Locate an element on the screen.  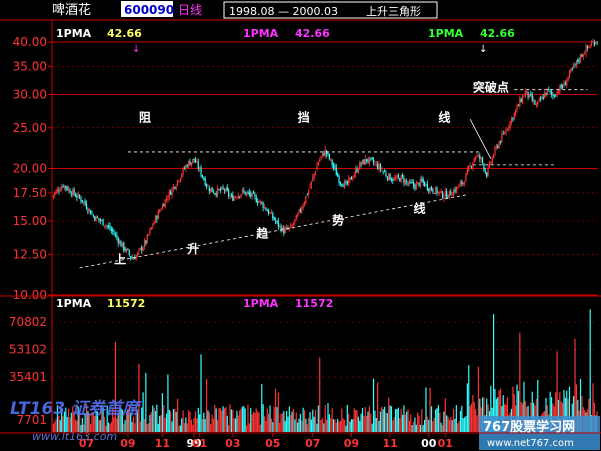
x-tick-label: 11 is located at coordinates (162, 443).